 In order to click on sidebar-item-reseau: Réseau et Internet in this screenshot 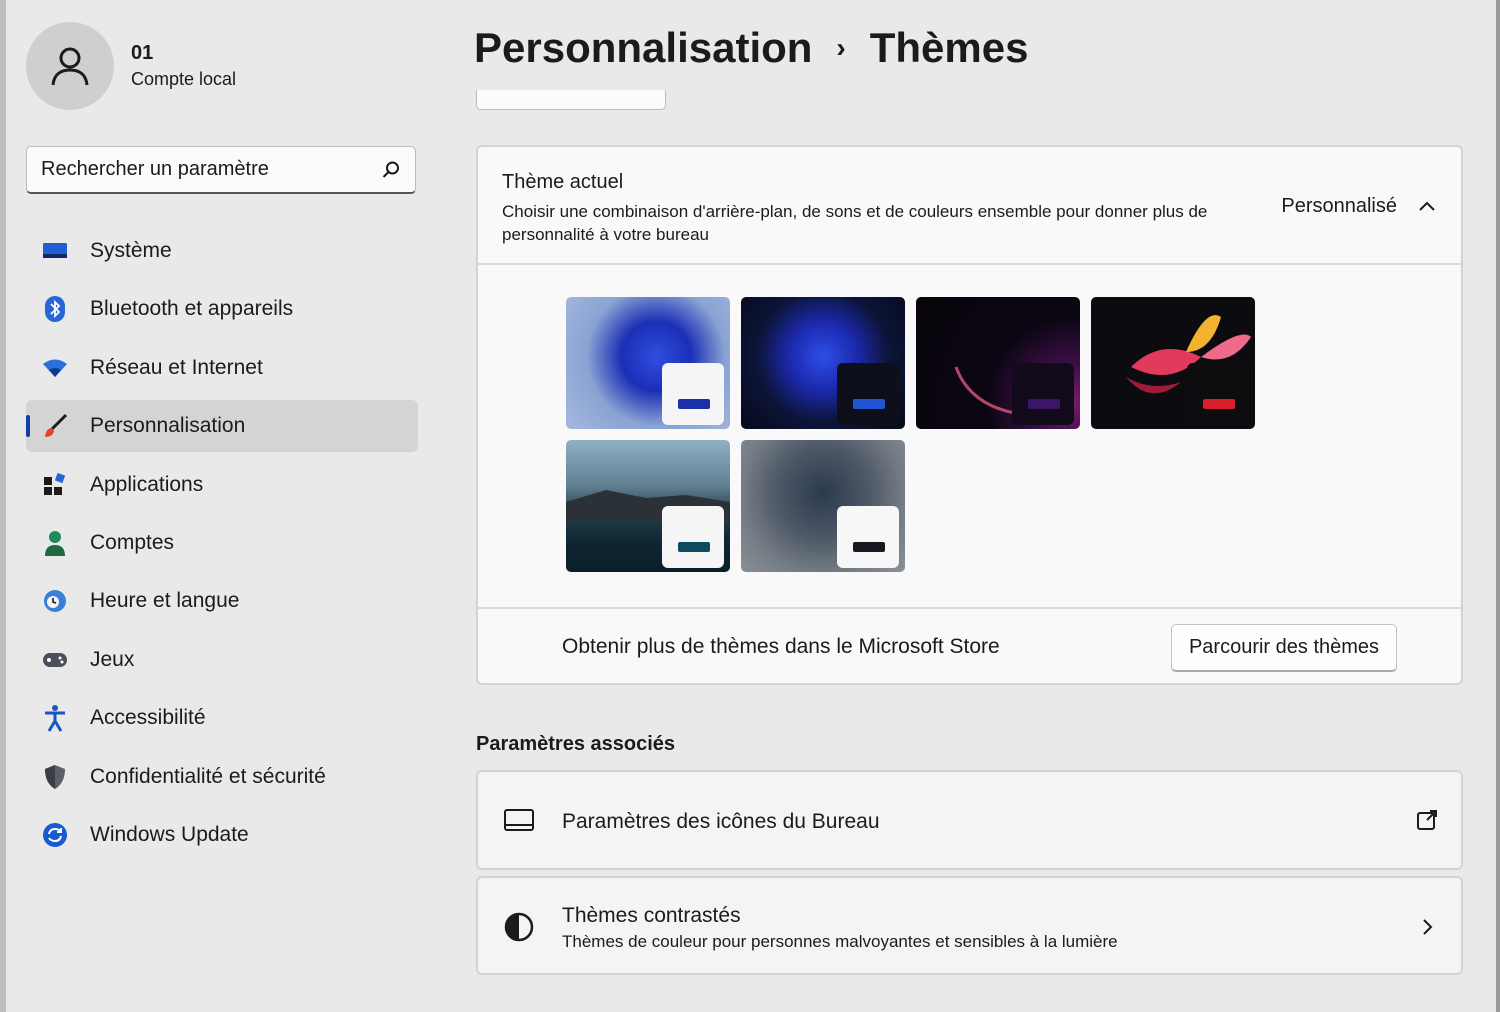, I will do `click(222, 368)`.